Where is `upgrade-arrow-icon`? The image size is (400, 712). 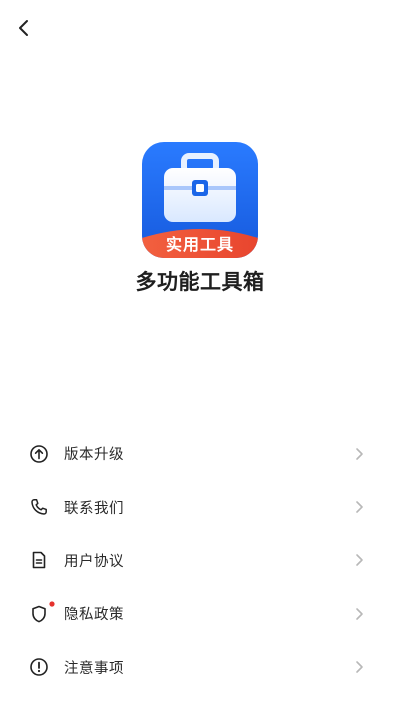
upgrade-arrow-icon is located at coordinates (39, 453).